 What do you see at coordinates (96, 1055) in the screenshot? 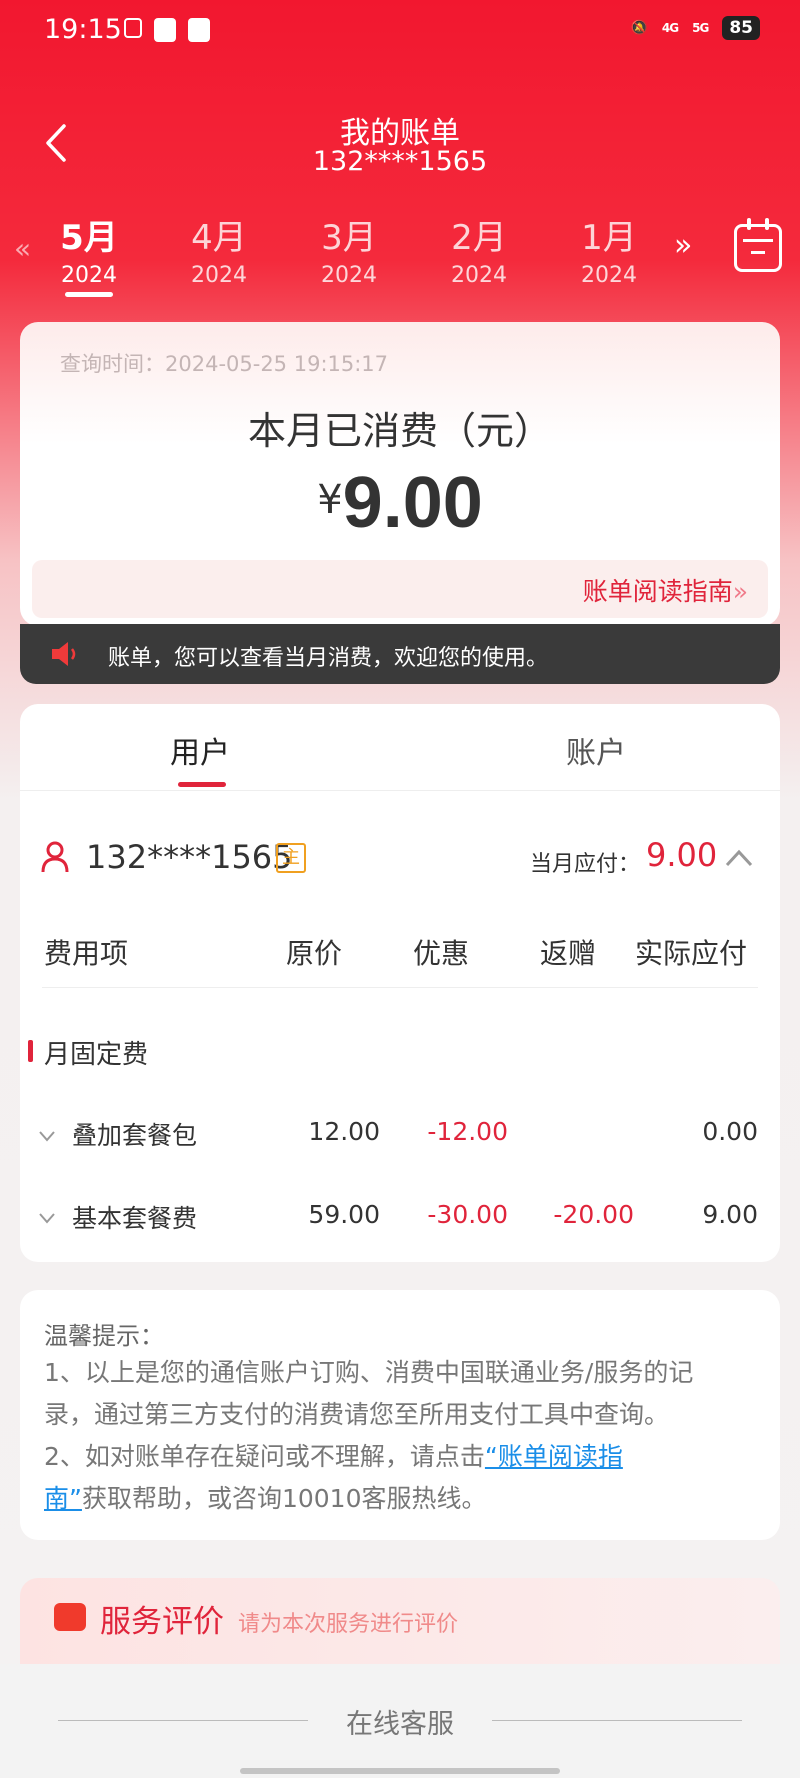
I see `section-label: 月固定费` at bounding box center [96, 1055].